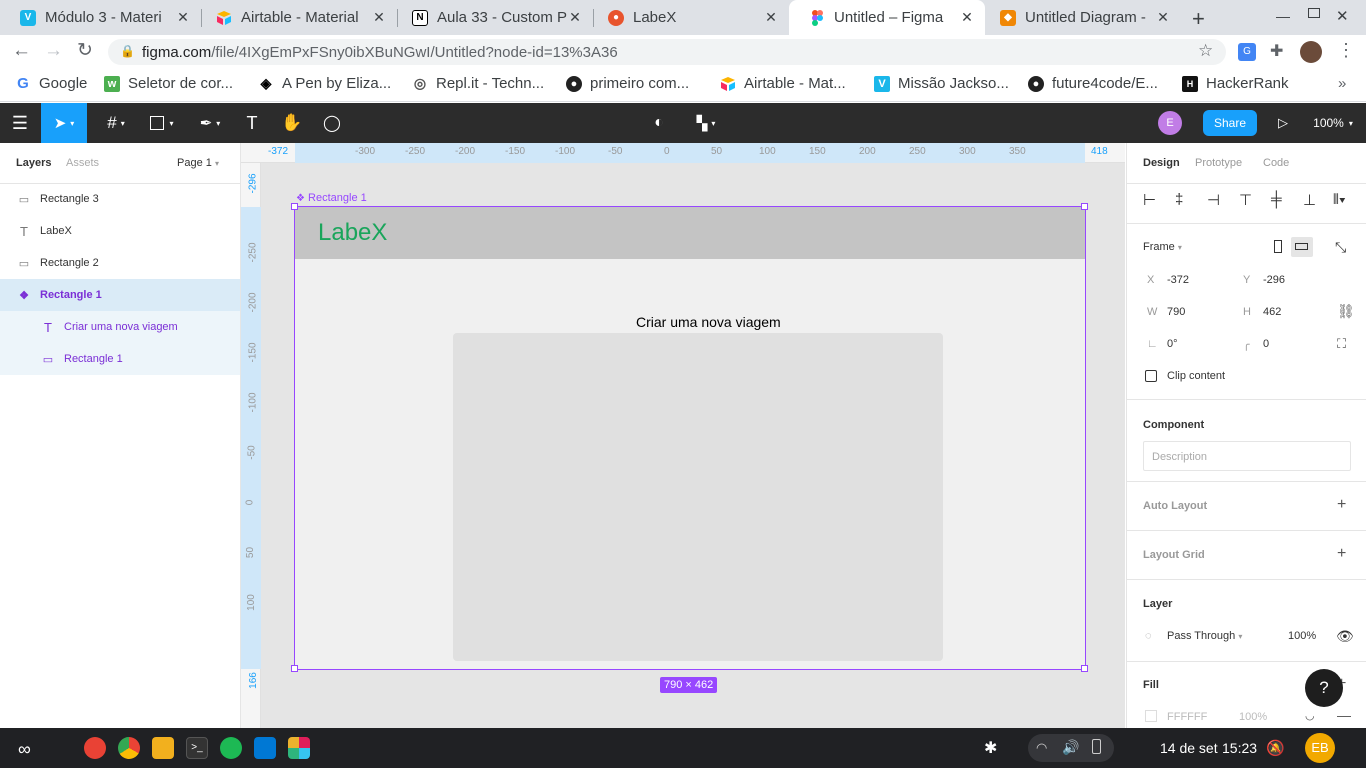 The height and width of the screenshot is (768, 1366). Describe the element at coordinates (1274, 280) in the screenshot. I see `y-input: -296` at that location.